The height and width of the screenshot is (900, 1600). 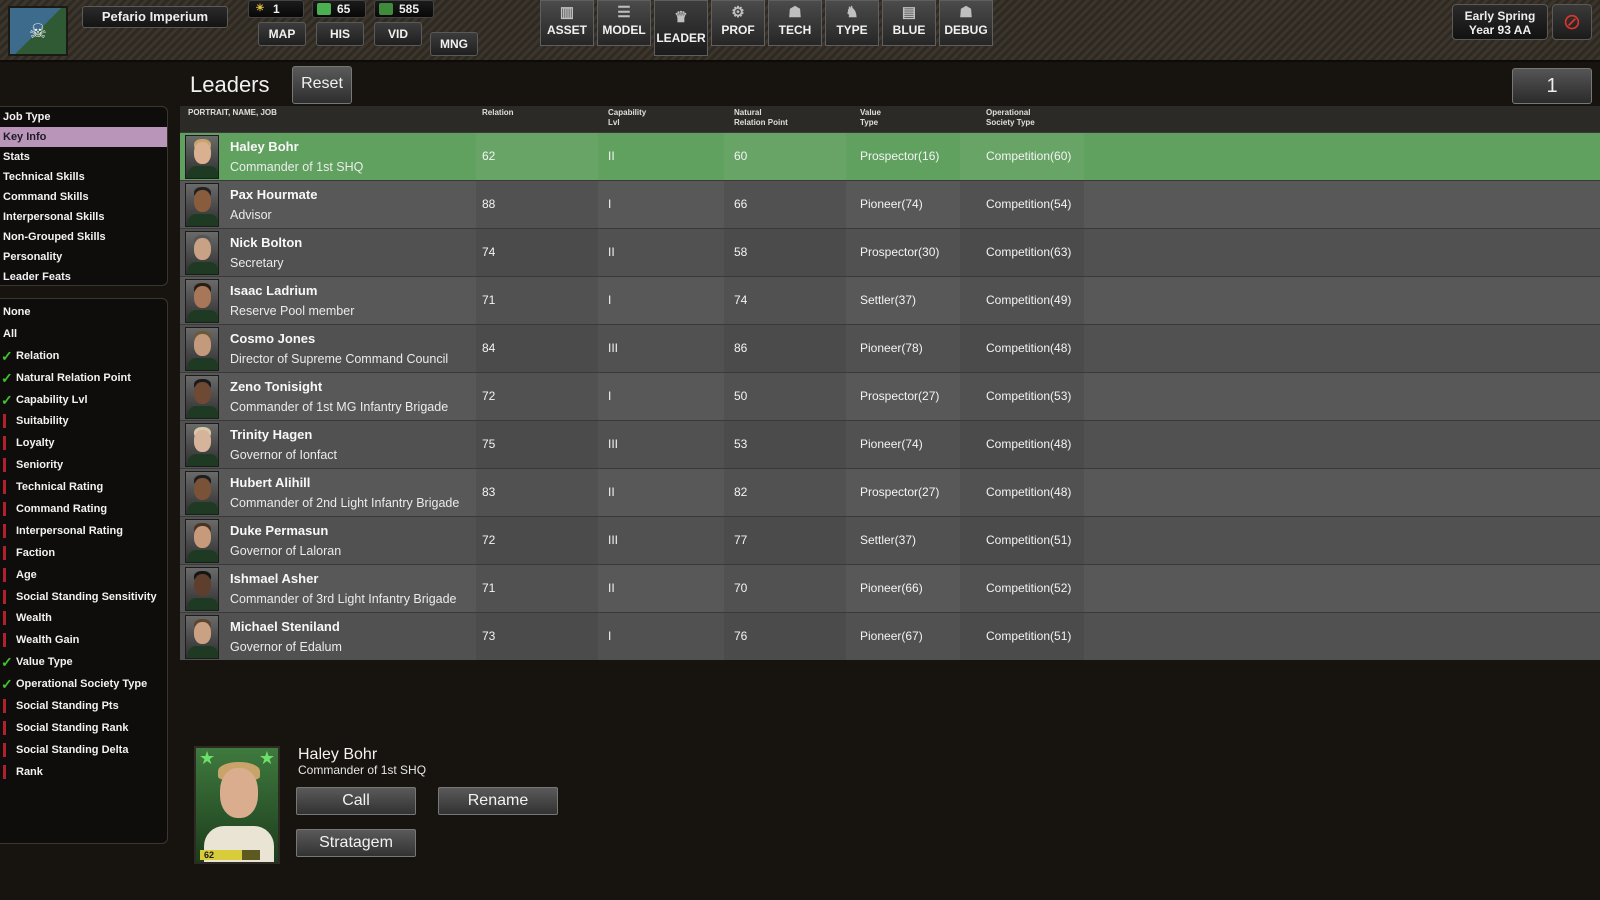 What do you see at coordinates (83, 312) in the screenshot?
I see `filter-none: None` at bounding box center [83, 312].